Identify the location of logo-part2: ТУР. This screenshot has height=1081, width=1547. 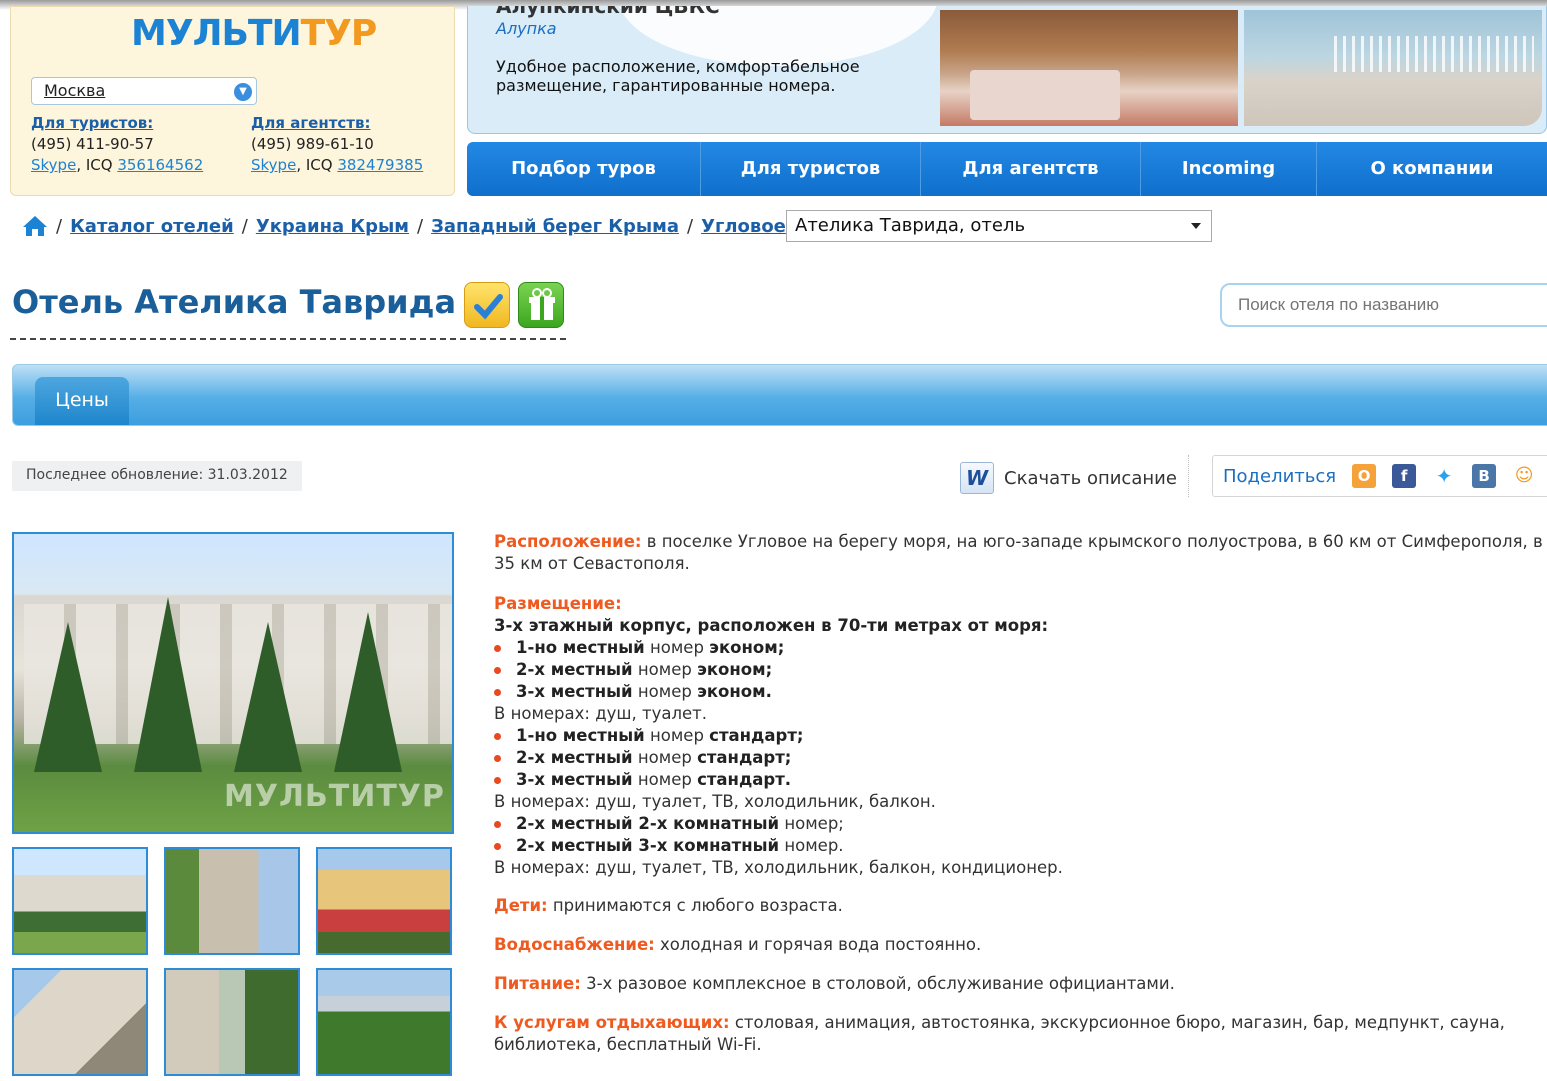
(339, 33).